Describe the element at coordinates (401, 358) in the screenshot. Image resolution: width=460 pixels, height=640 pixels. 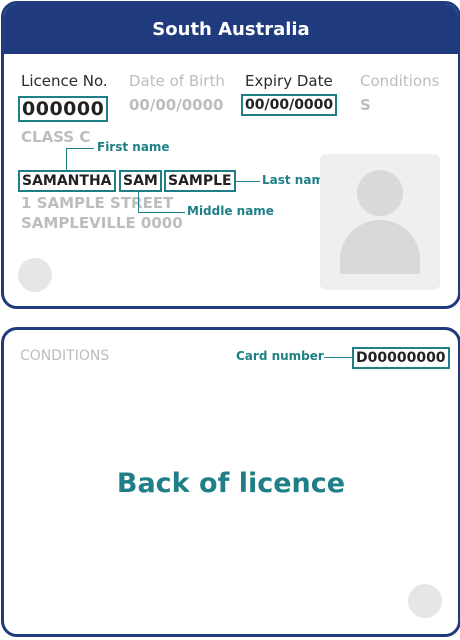
I see `card-number-value: D00000000` at that location.